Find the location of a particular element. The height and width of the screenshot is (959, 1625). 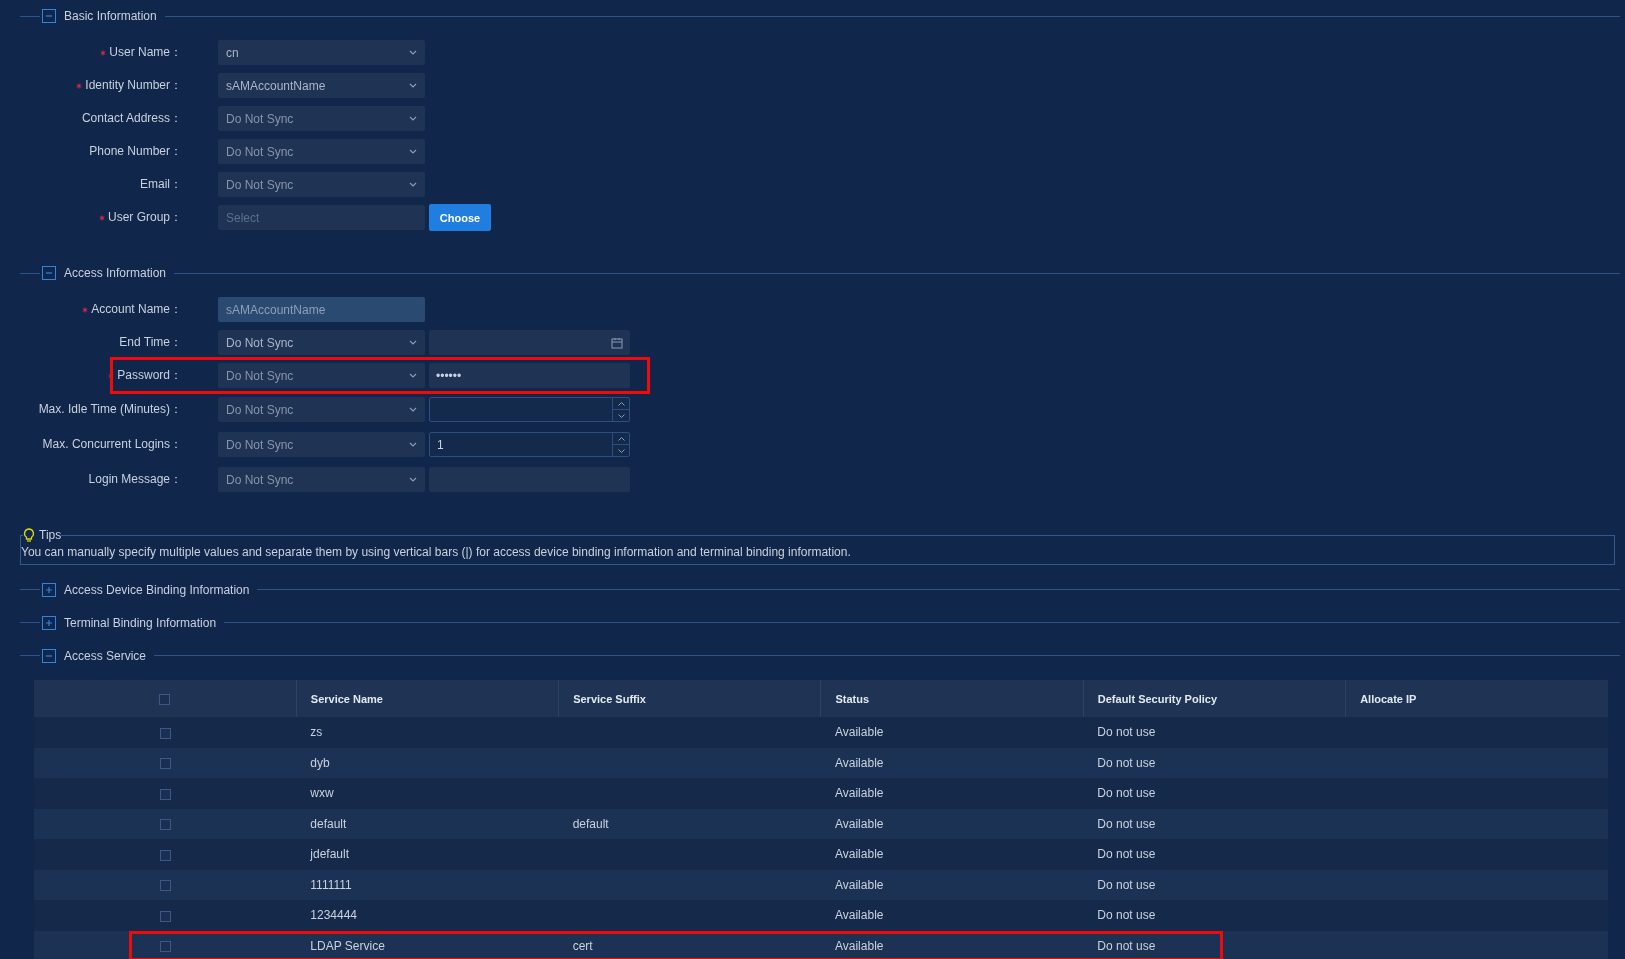

dropdown-field: cn is located at coordinates (321, 52).